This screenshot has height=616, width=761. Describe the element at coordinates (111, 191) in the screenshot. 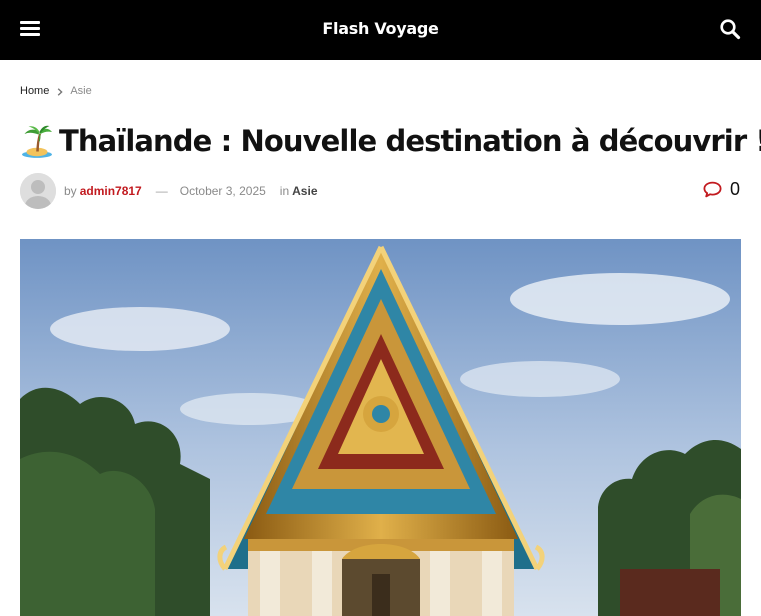

I see `author-link: admin7817` at that location.